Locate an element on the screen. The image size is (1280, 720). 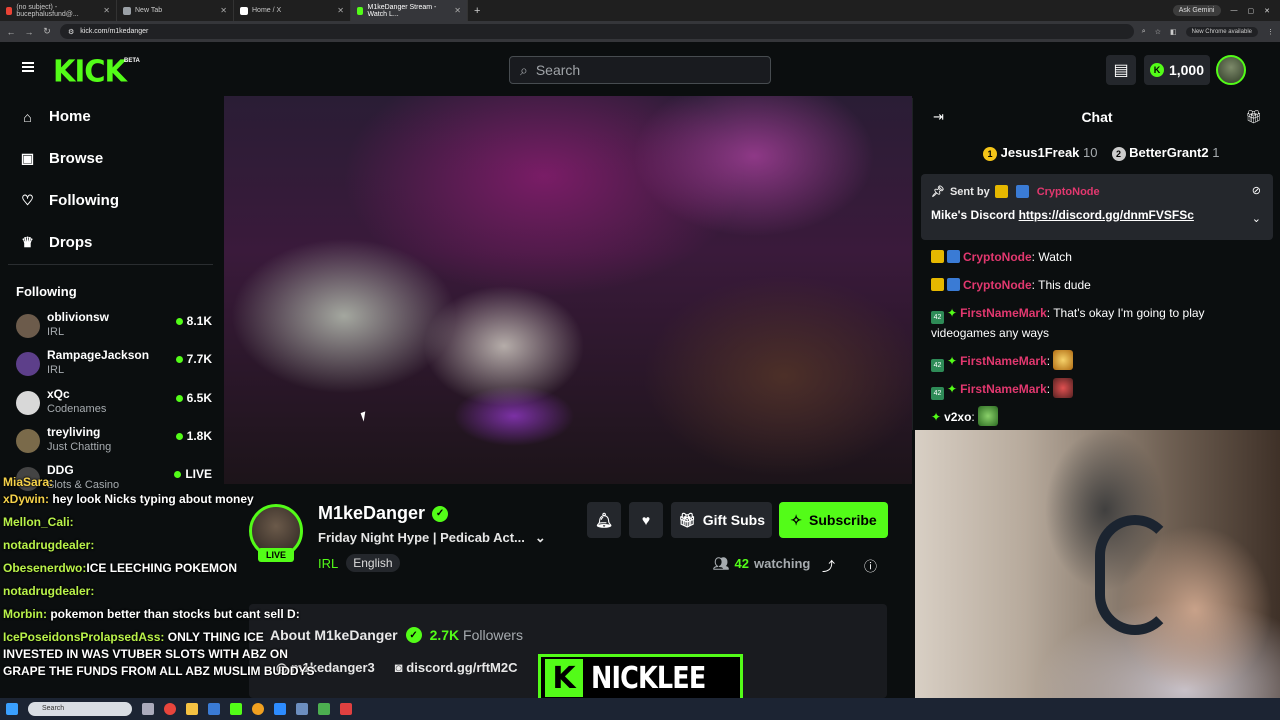
nav-browse: ▣ Browse is located at coordinates (61, 158).